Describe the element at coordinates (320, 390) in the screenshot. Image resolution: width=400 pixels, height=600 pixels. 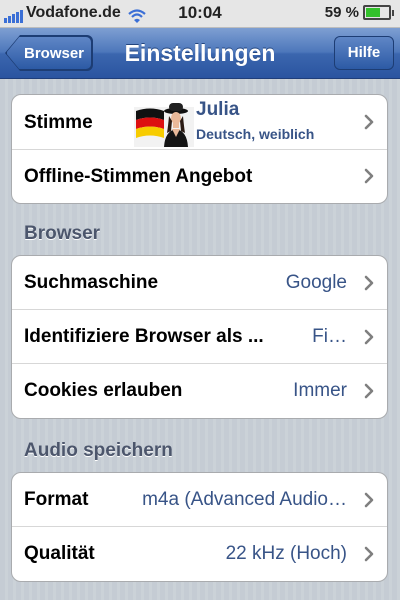
I see `cookies-value: Immer` at that location.